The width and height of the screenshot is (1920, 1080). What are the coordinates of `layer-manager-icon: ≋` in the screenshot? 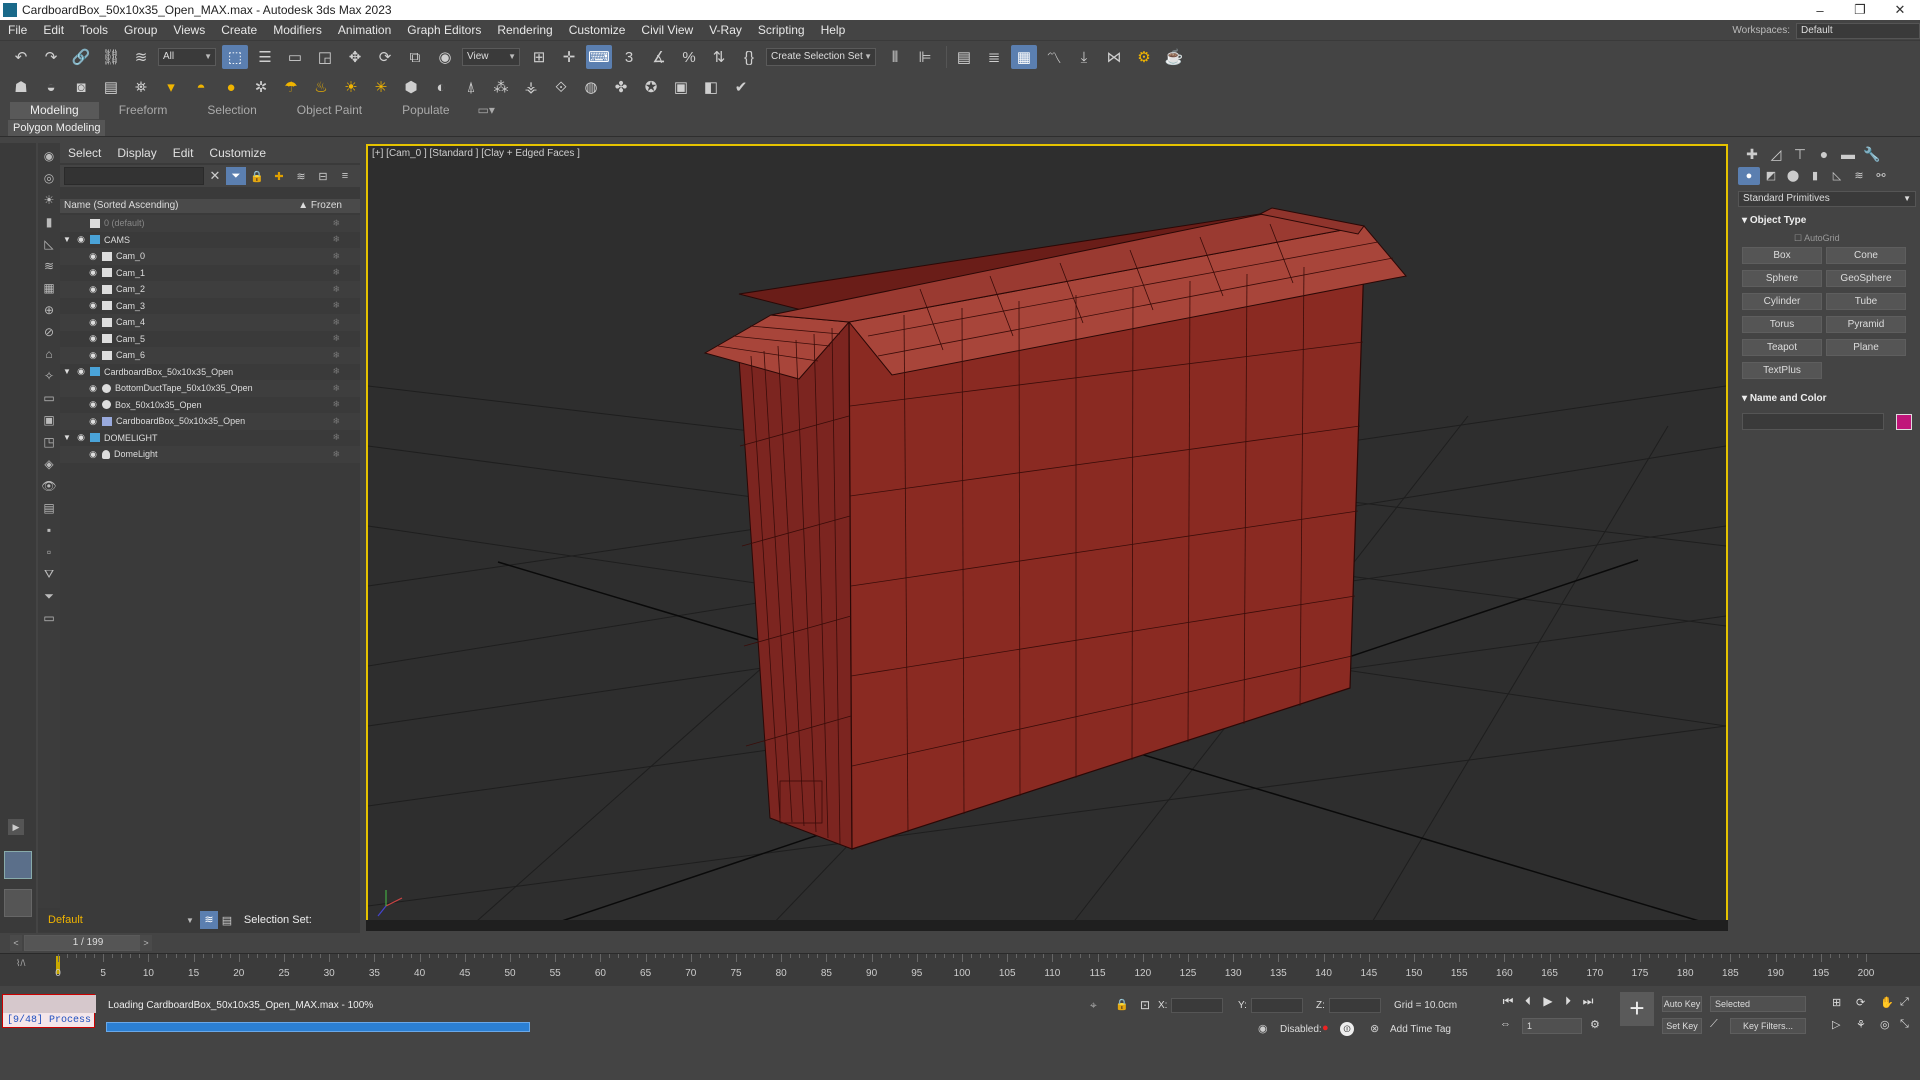 It's located at (208, 920).